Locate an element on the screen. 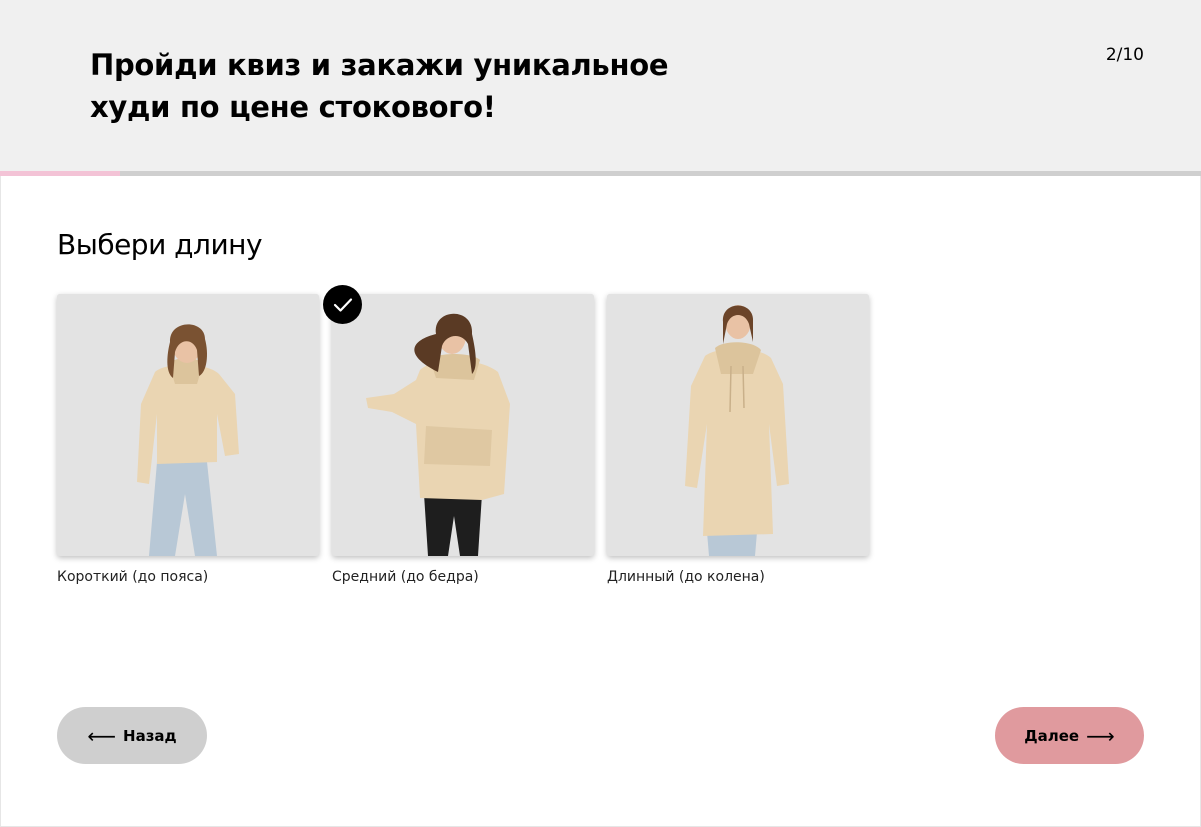 The height and width of the screenshot is (827, 1201). next-button-label: Далее is located at coordinates (1052, 735).